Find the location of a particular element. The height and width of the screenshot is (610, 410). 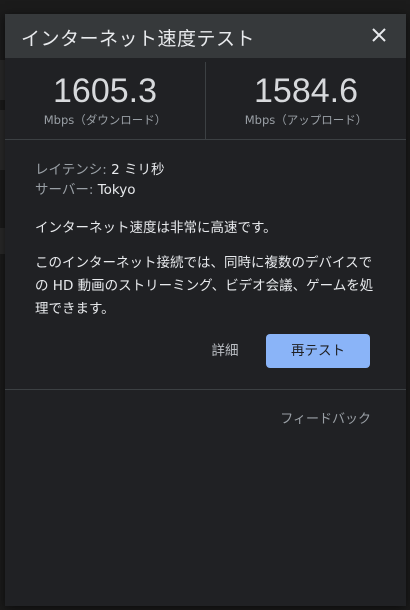

download-result: 1605.3 Mbps（ダウンロード） is located at coordinates (105, 98).